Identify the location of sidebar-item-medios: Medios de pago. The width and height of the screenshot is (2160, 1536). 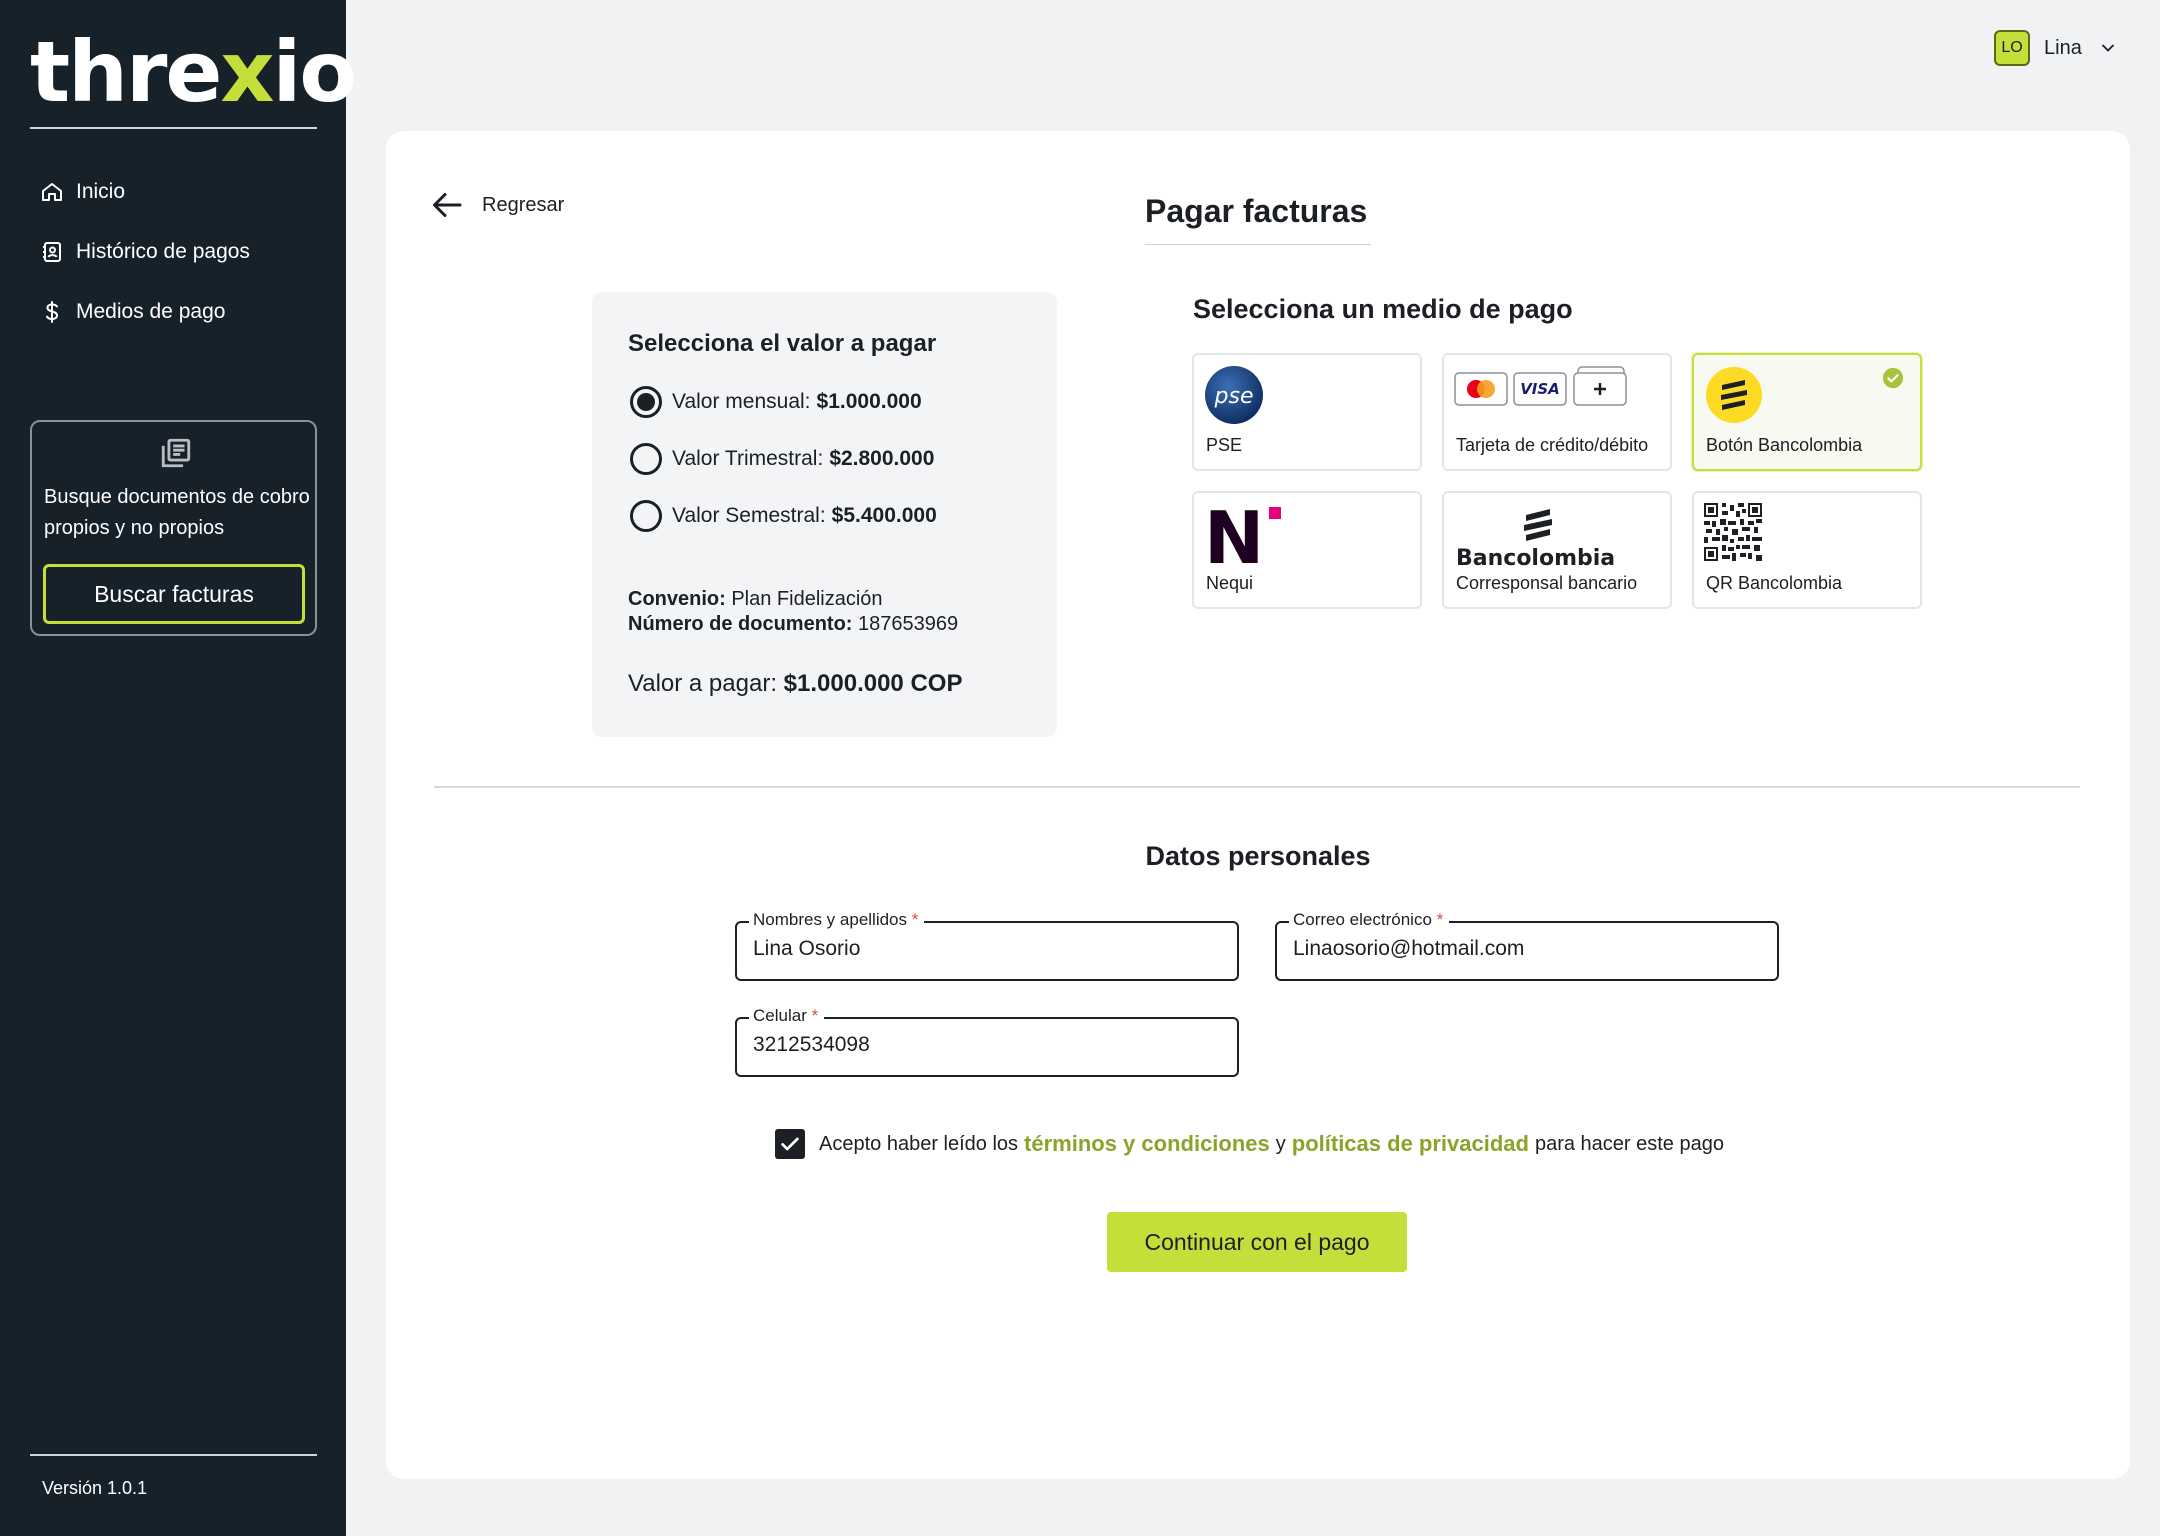
(180, 312).